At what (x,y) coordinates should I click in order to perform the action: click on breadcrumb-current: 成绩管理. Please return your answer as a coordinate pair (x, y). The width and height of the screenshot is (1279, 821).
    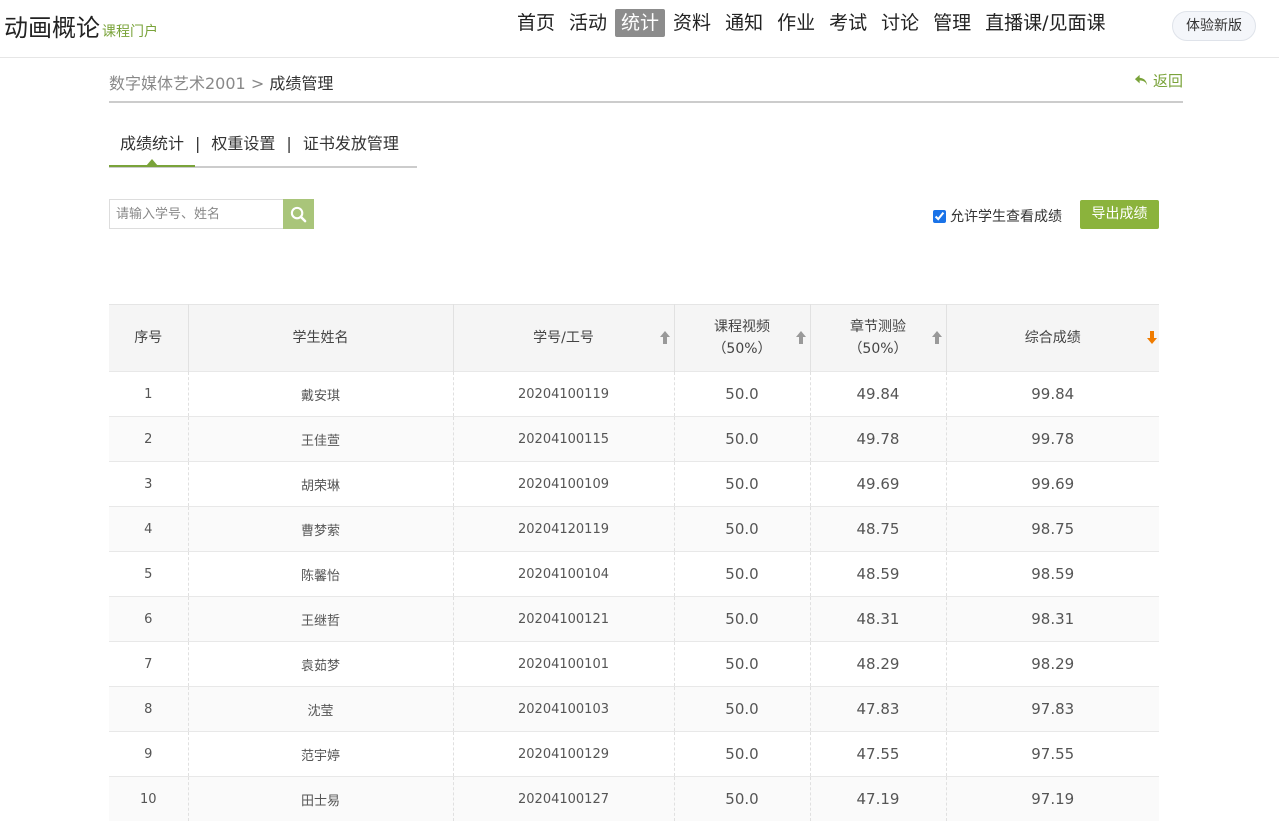
    Looking at the image, I should click on (301, 83).